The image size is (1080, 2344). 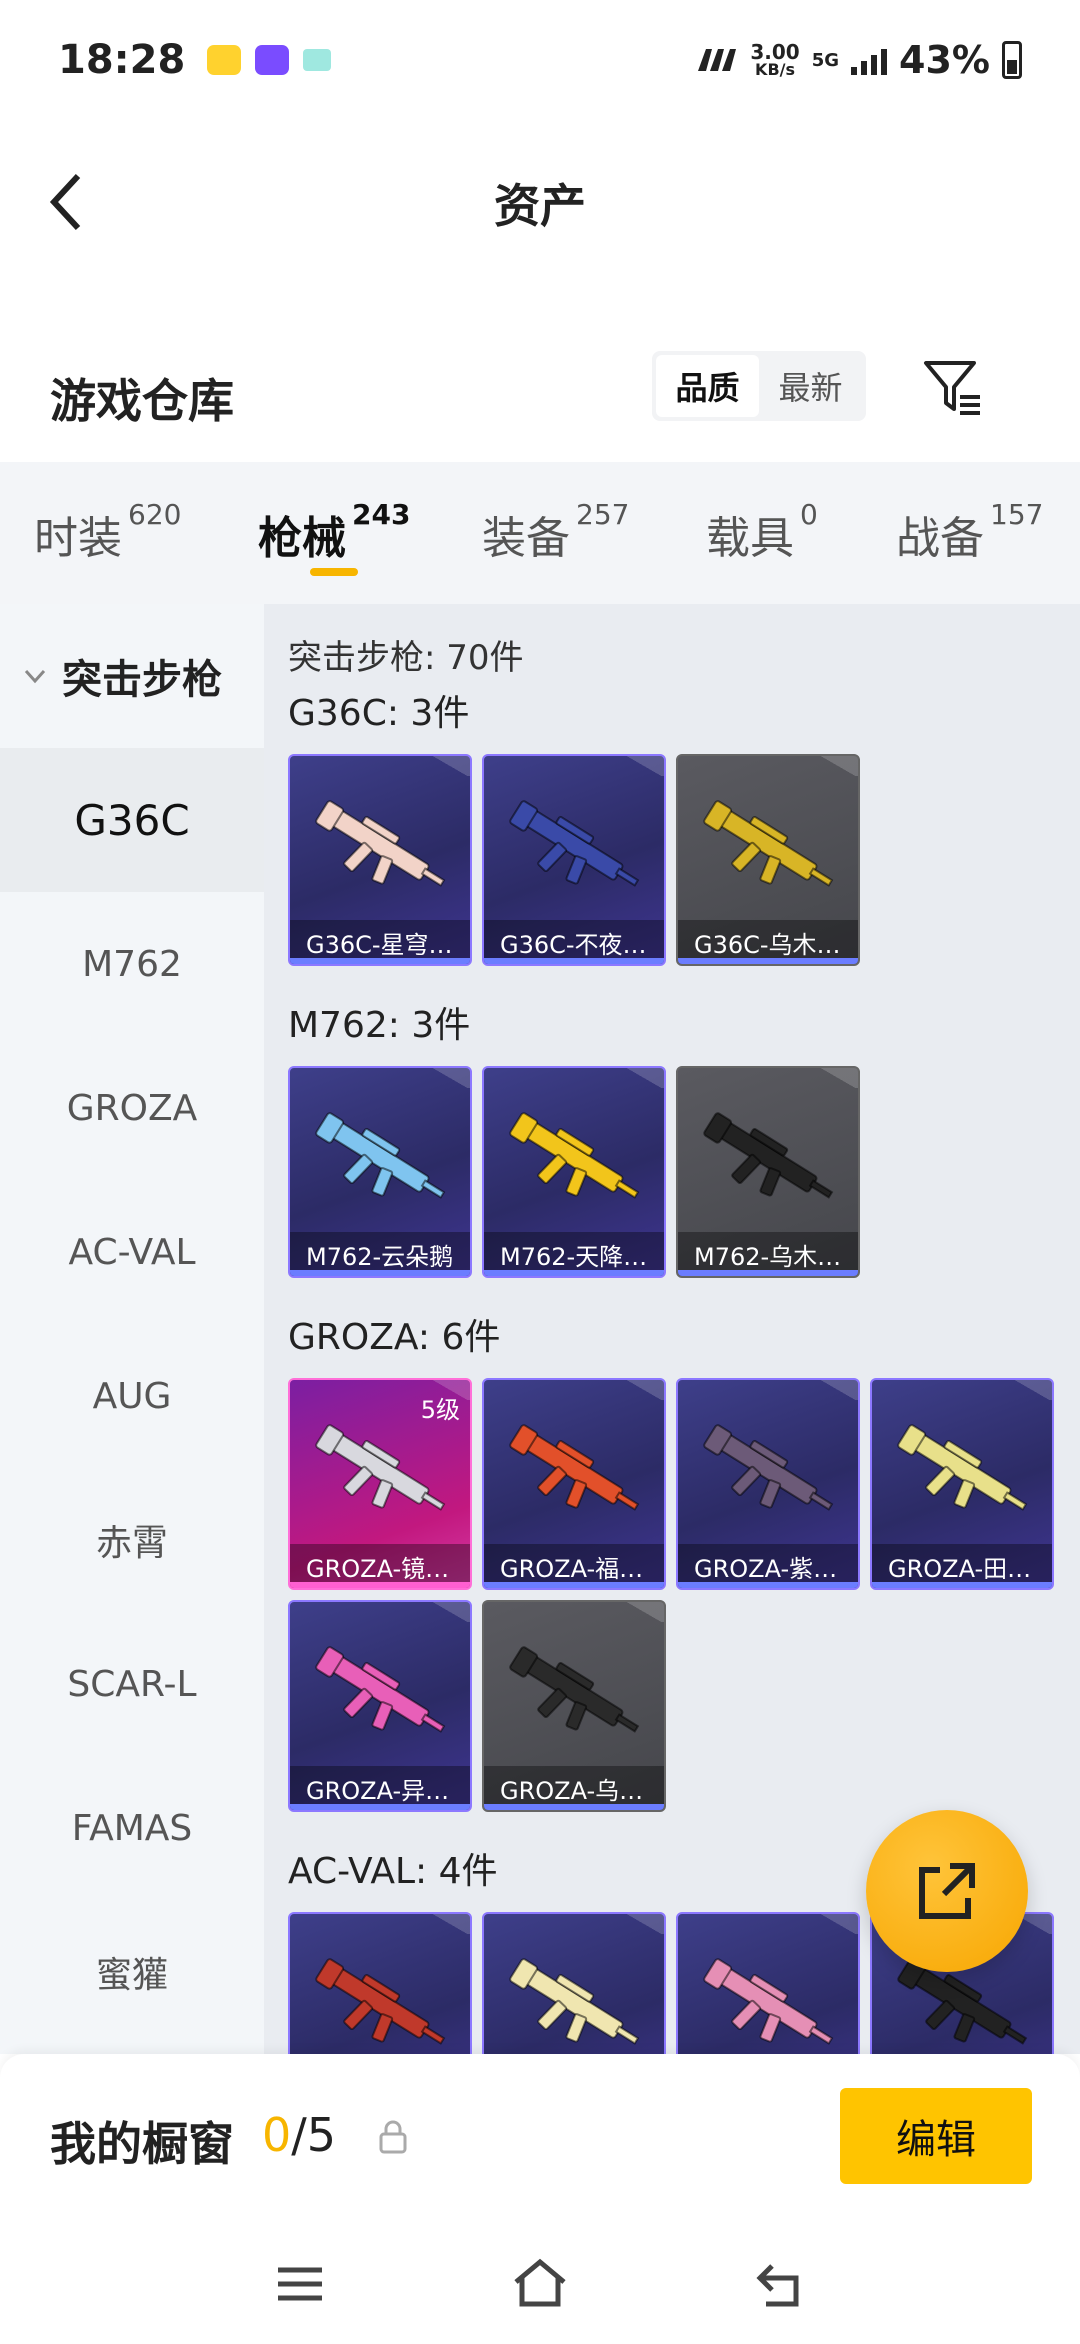 What do you see at coordinates (132, 1108) in the screenshot?
I see `sidebar-item-groza: GROZA` at bounding box center [132, 1108].